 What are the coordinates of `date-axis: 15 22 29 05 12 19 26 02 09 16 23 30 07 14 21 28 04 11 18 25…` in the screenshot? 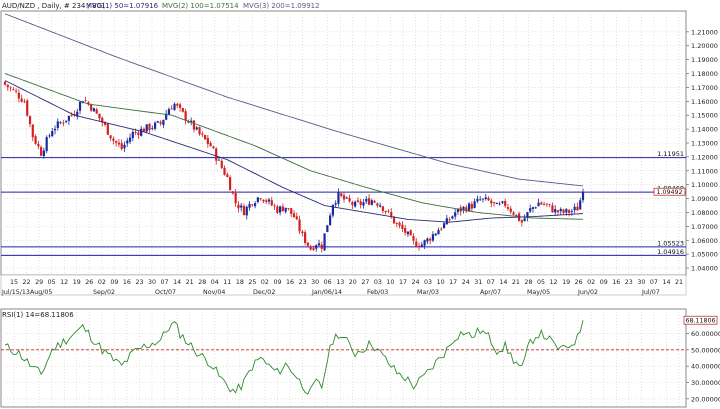 It's located at (343, 285).